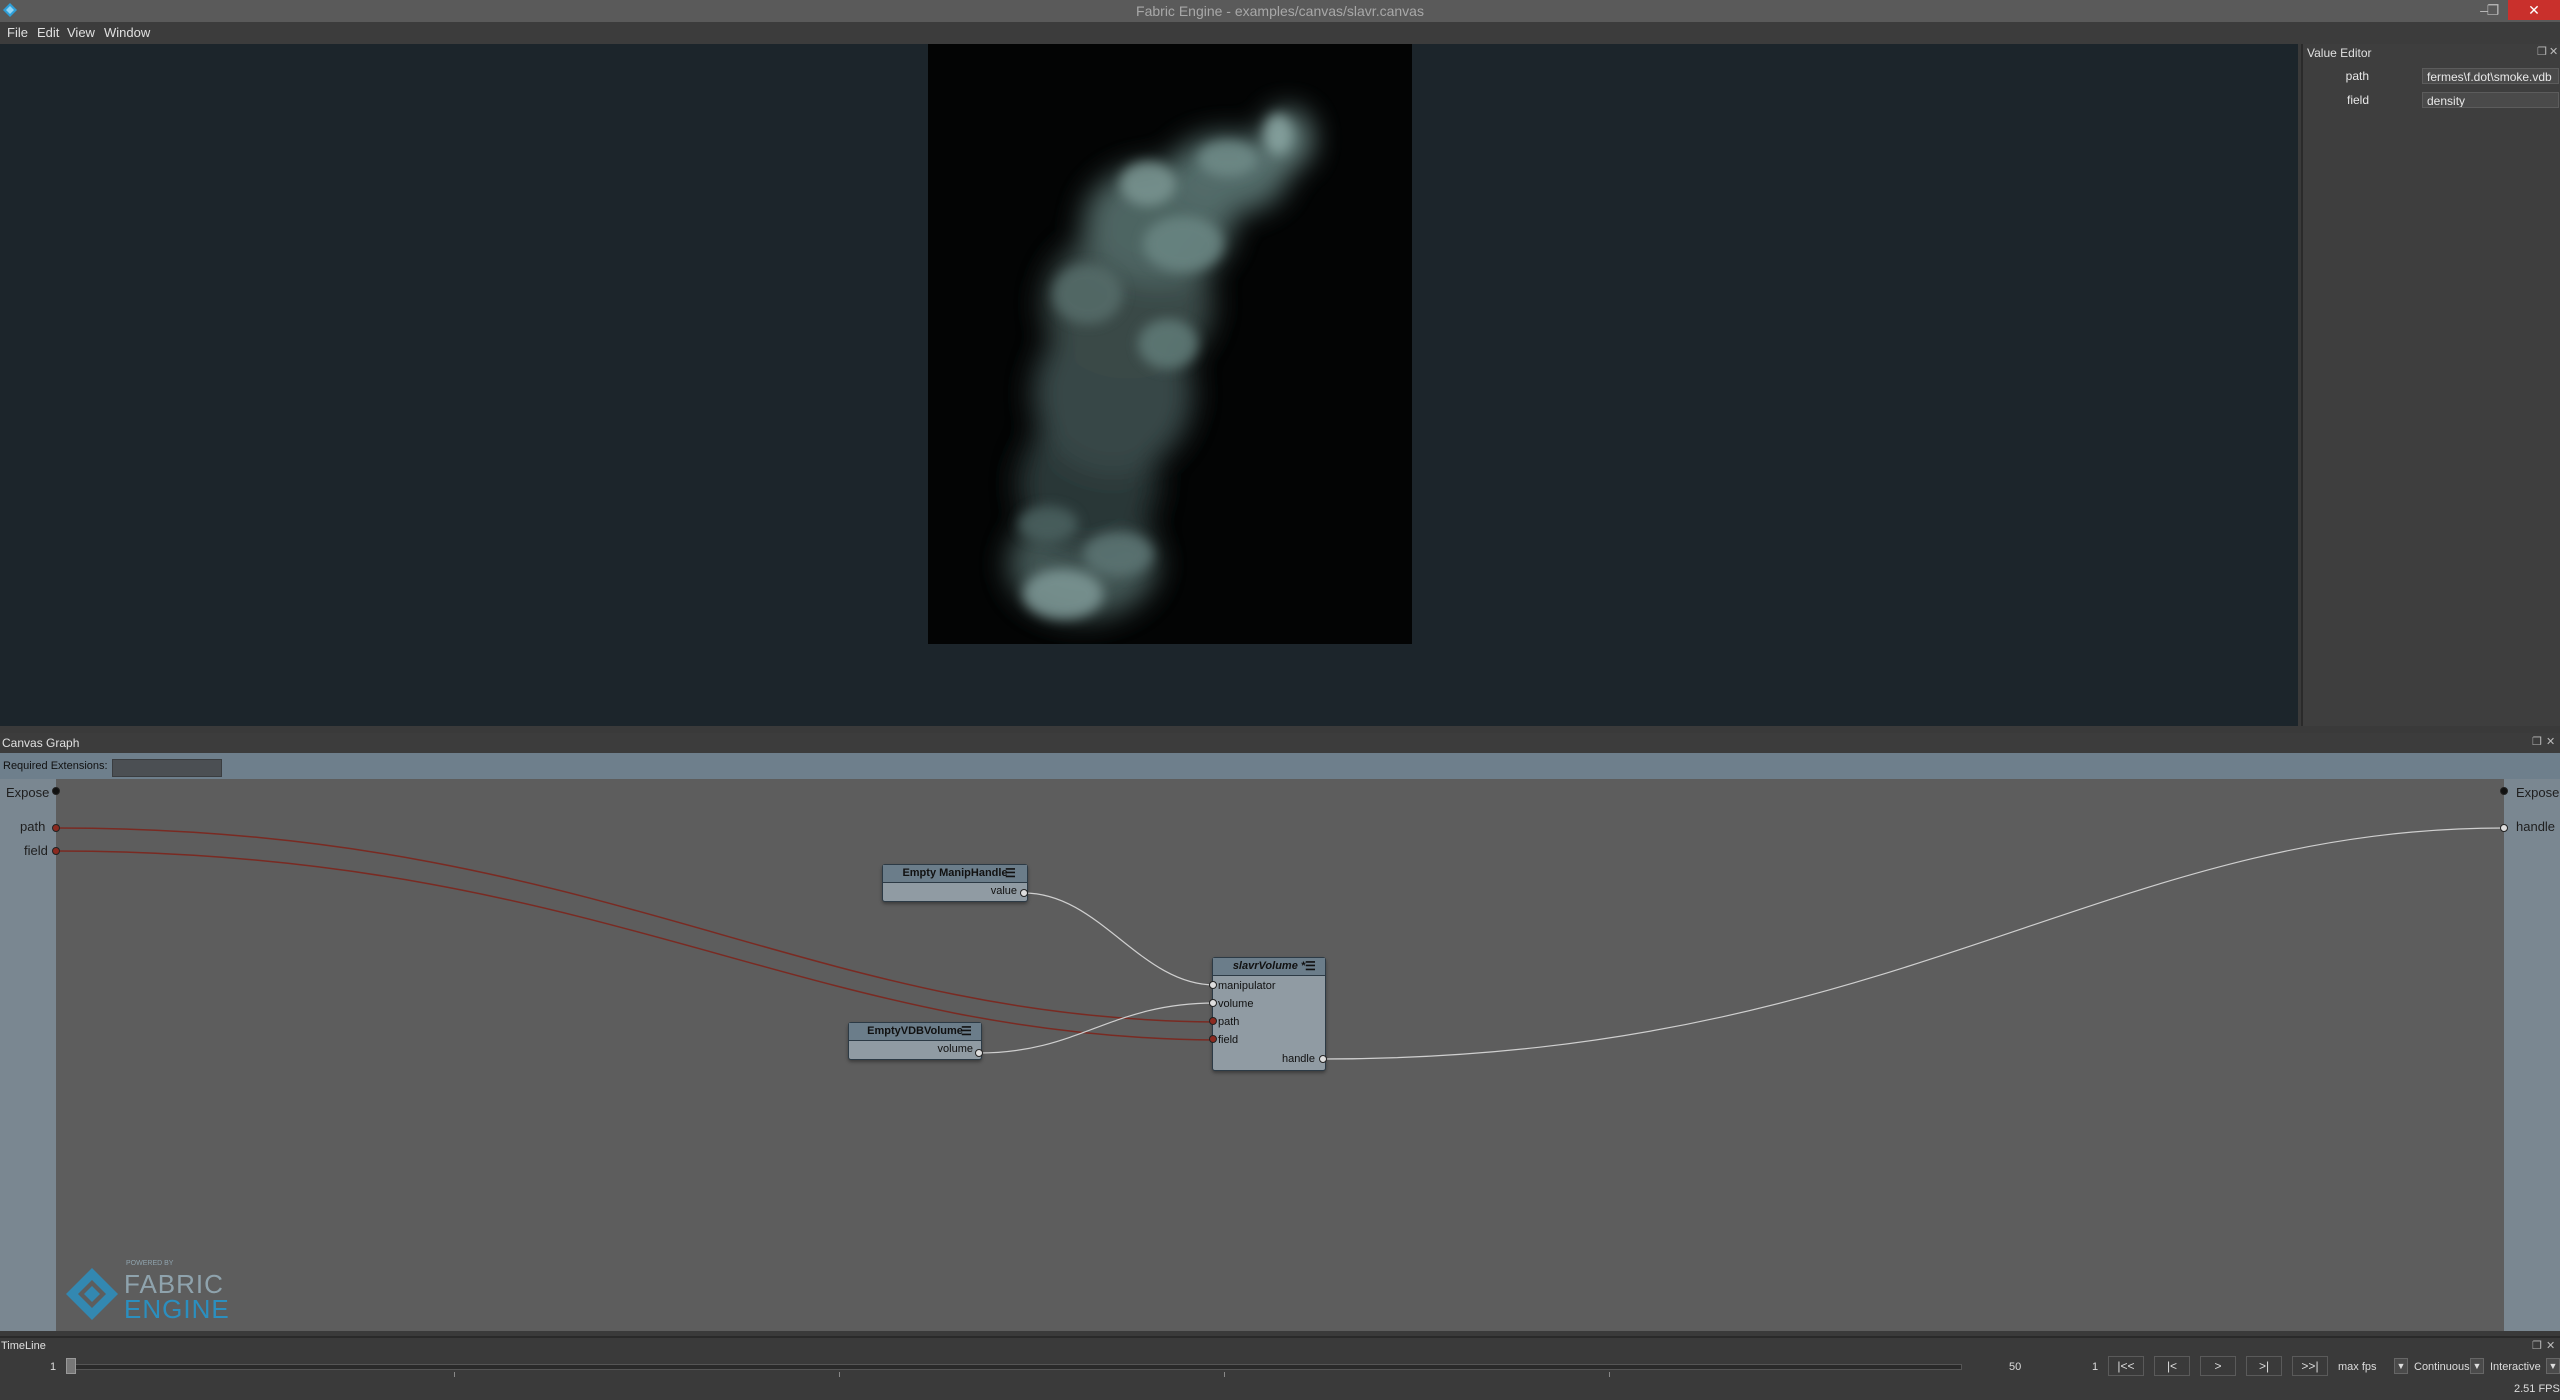 This screenshot has height=1400, width=2560. Describe the element at coordinates (1014, 1367) in the screenshot. I see `timeline-slider-track` at that location.